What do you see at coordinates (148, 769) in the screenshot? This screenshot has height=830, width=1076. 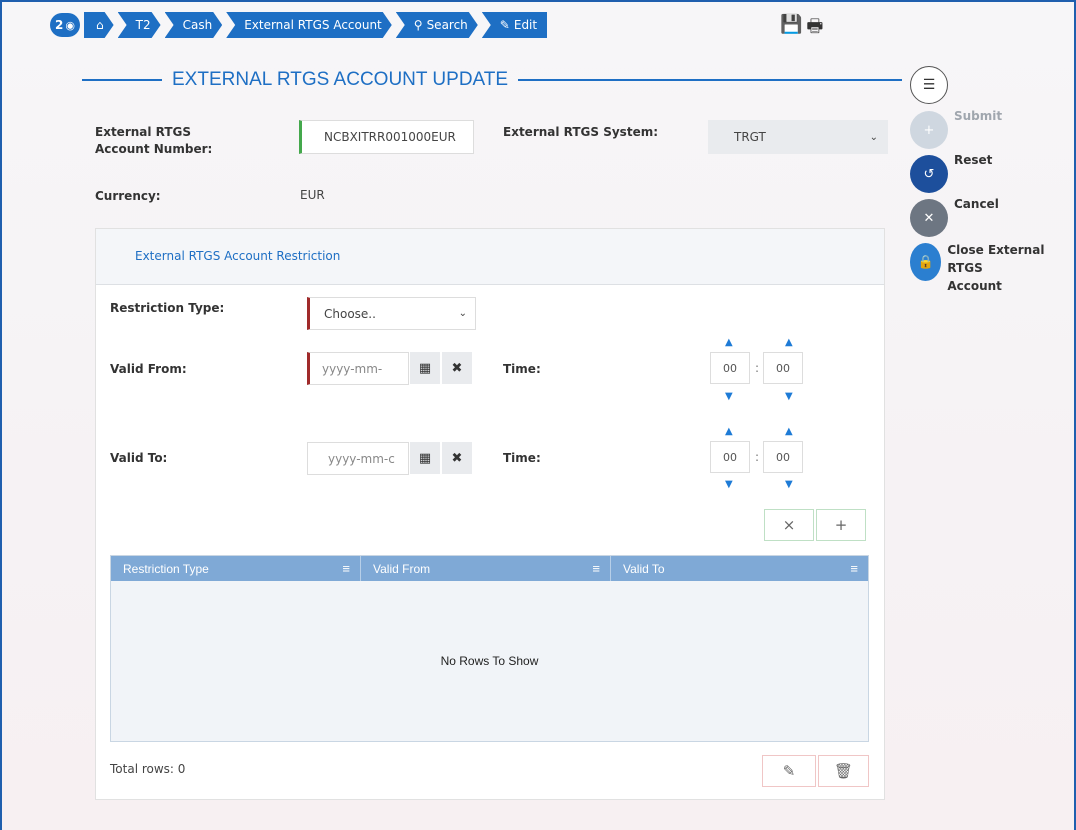 I see `total-rows: Total rows: 0` at bounding box center [148, 769].